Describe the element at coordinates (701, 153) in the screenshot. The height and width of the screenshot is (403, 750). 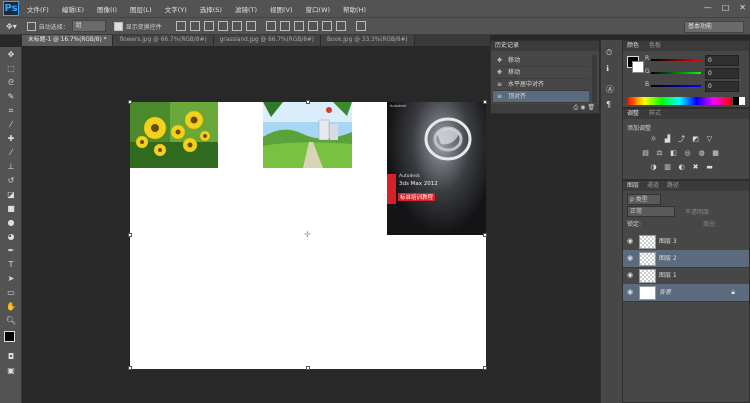
I see `channel-mixer-icon: ◍` at that location.